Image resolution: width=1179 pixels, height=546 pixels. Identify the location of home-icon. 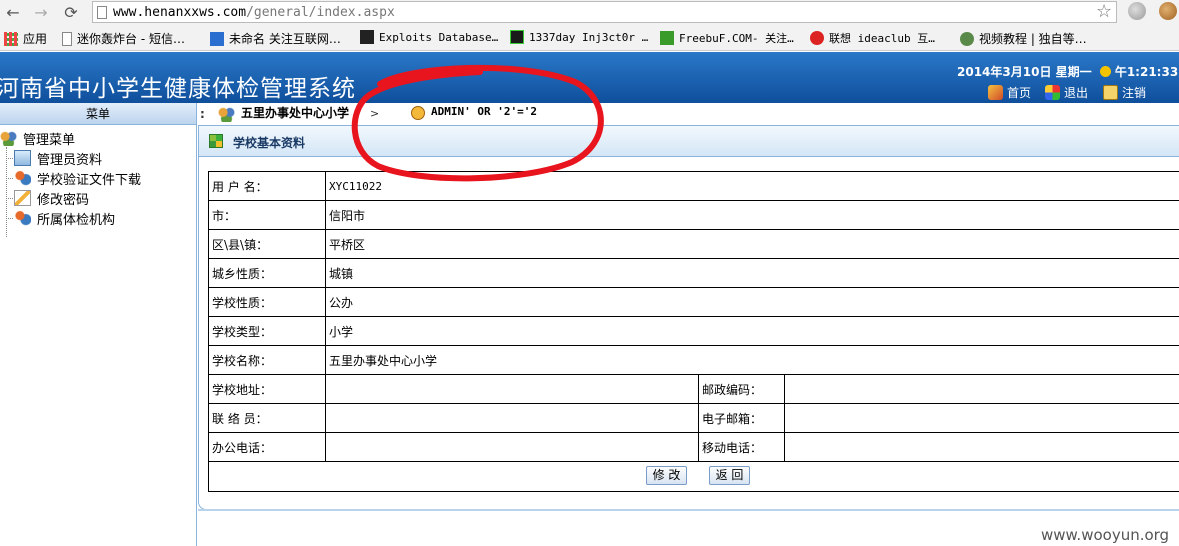
(995, 92).